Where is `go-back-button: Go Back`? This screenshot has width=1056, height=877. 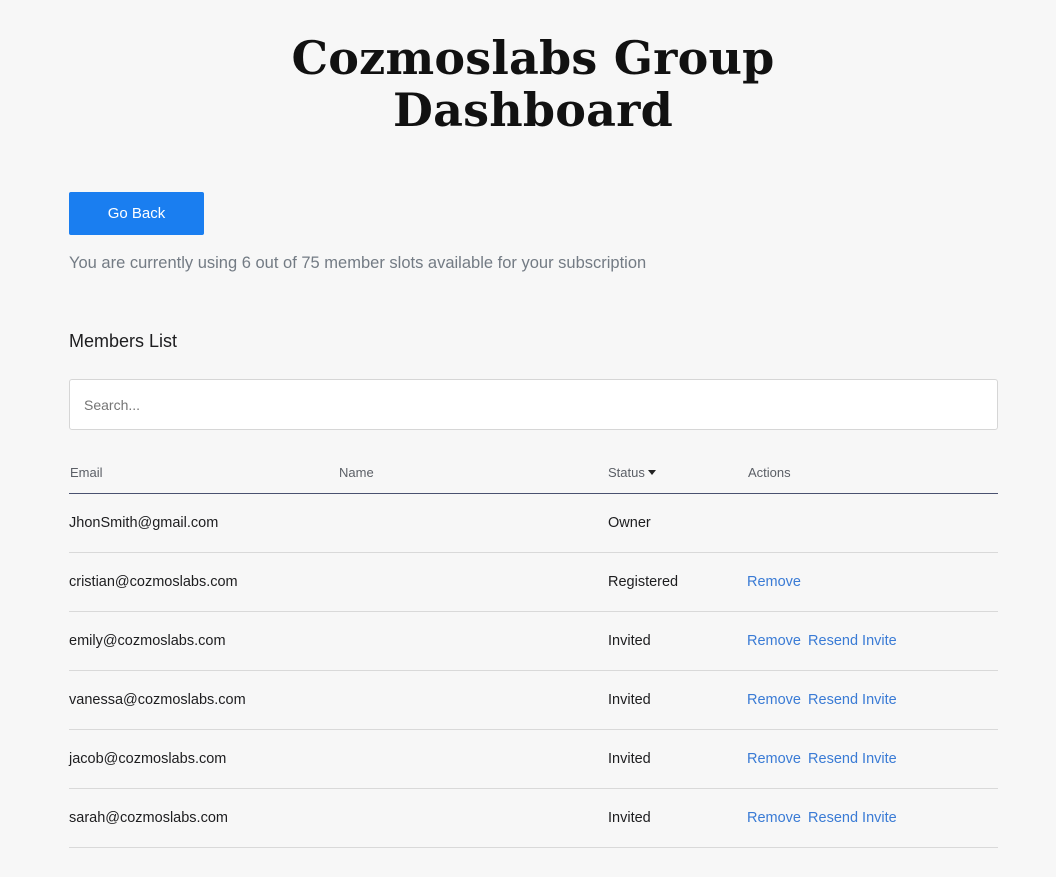 go-back-button: Go Back is located at coordinates (136, 213).